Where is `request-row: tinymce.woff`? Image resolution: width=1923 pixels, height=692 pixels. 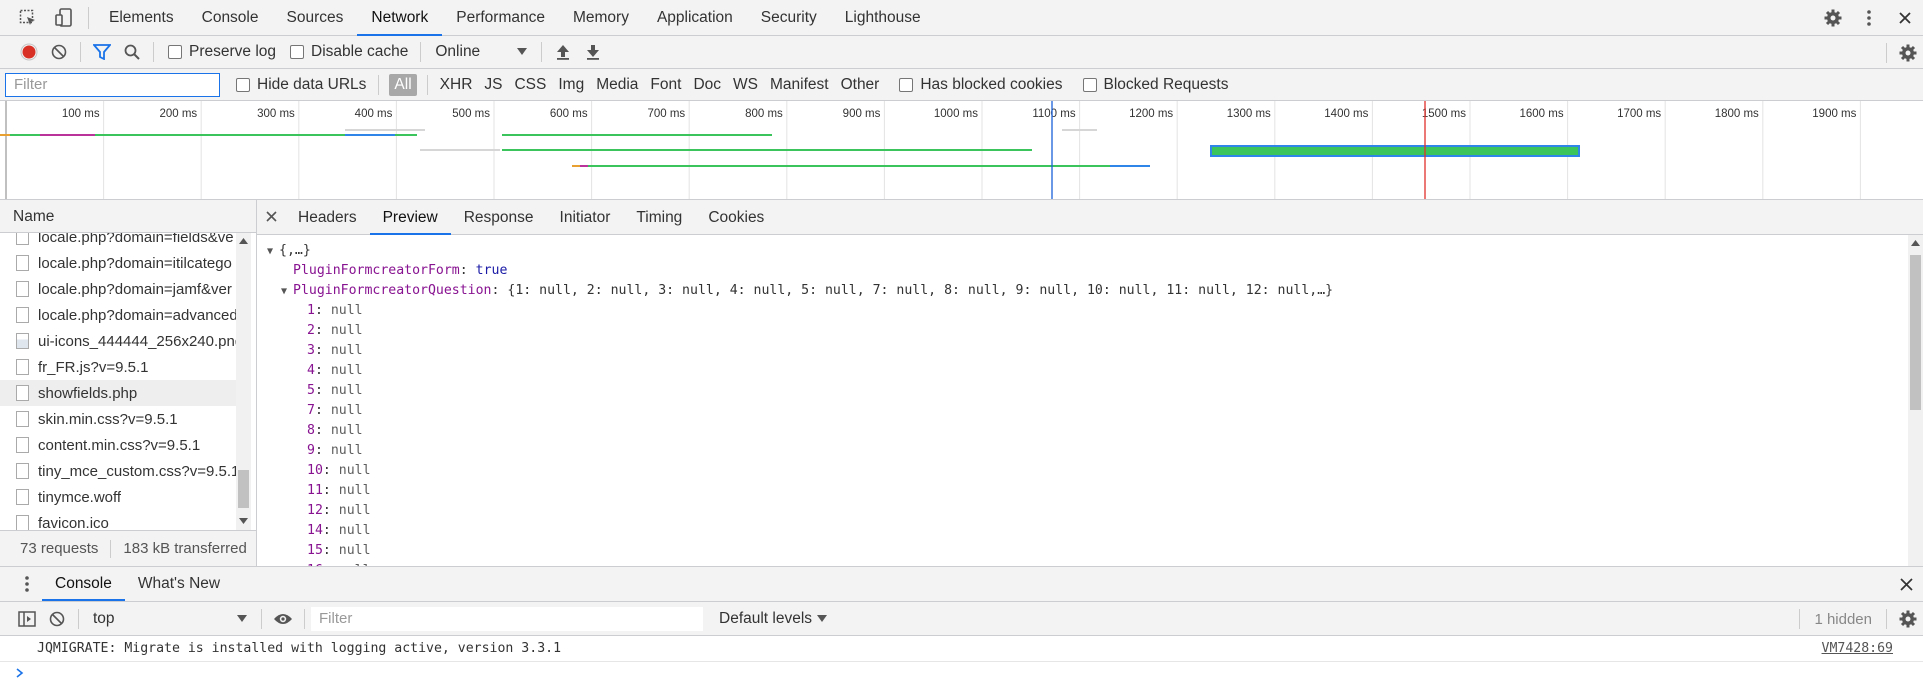
request-row: tinymce.woff is located at coordinates (120, 497).